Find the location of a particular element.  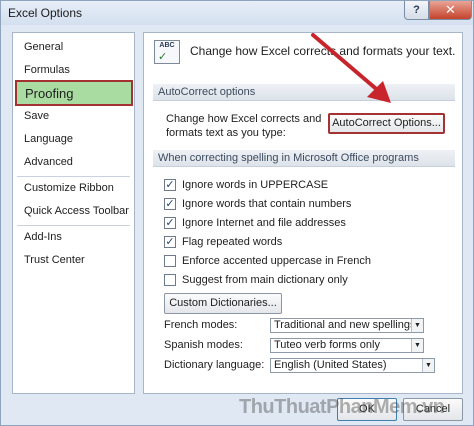

spanish-modes-select: Tuteo verb forms only ▼ is located at coordinates (347, 345).